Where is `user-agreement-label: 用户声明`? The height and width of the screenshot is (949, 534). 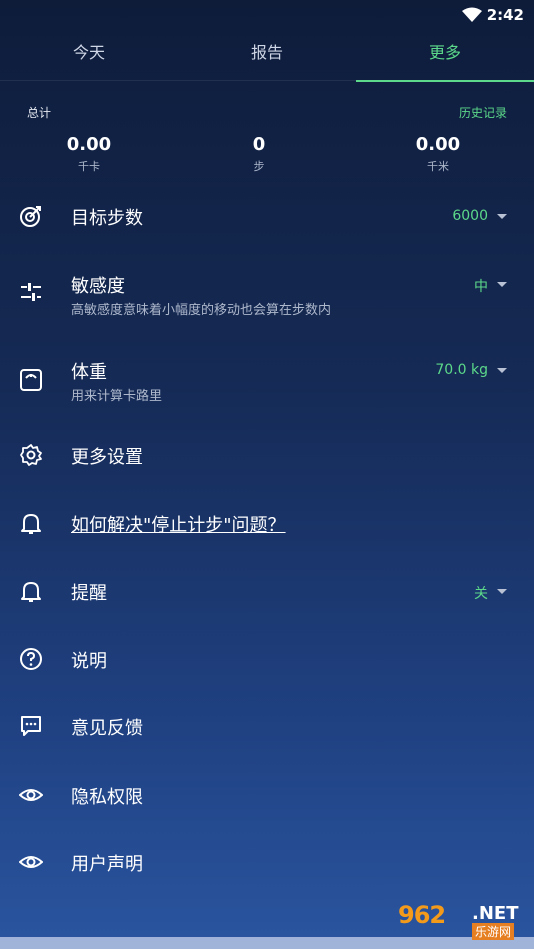
user-agreement-label: 用户声明 is located at coordinates (107, 864).